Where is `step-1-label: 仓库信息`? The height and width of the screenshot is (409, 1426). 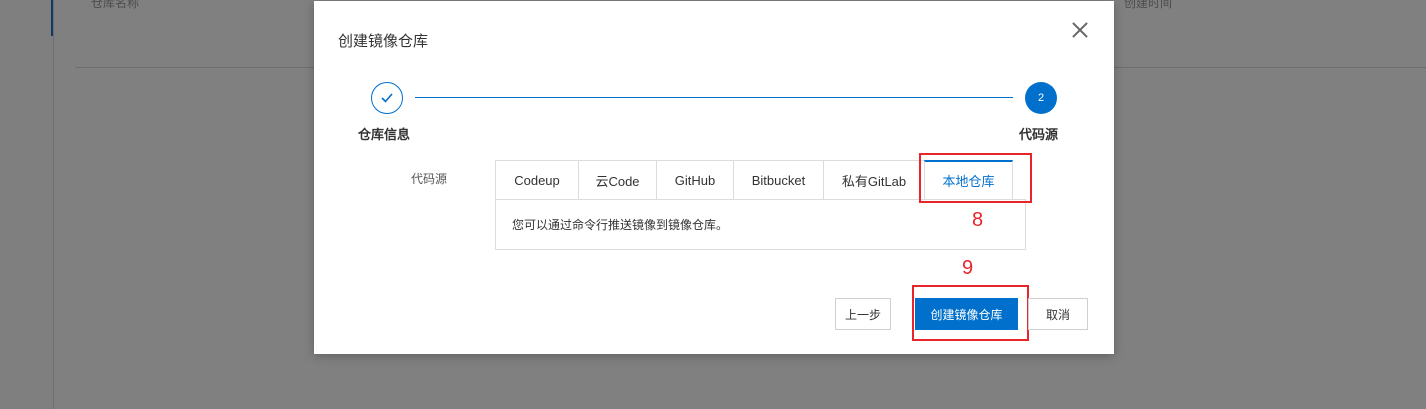
step-1-label: 仓库信息 is located at coordinates (384, 134).